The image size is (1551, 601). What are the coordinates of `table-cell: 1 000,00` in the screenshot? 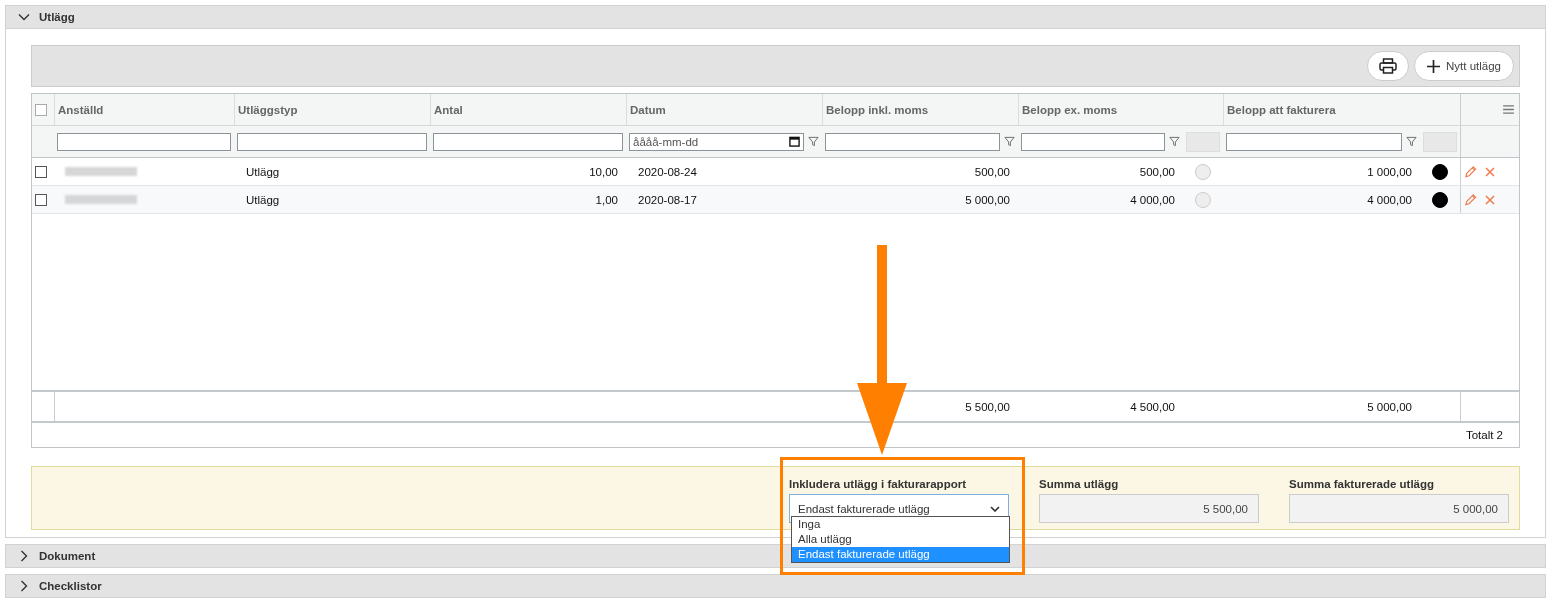 It's located at (1389, 171).